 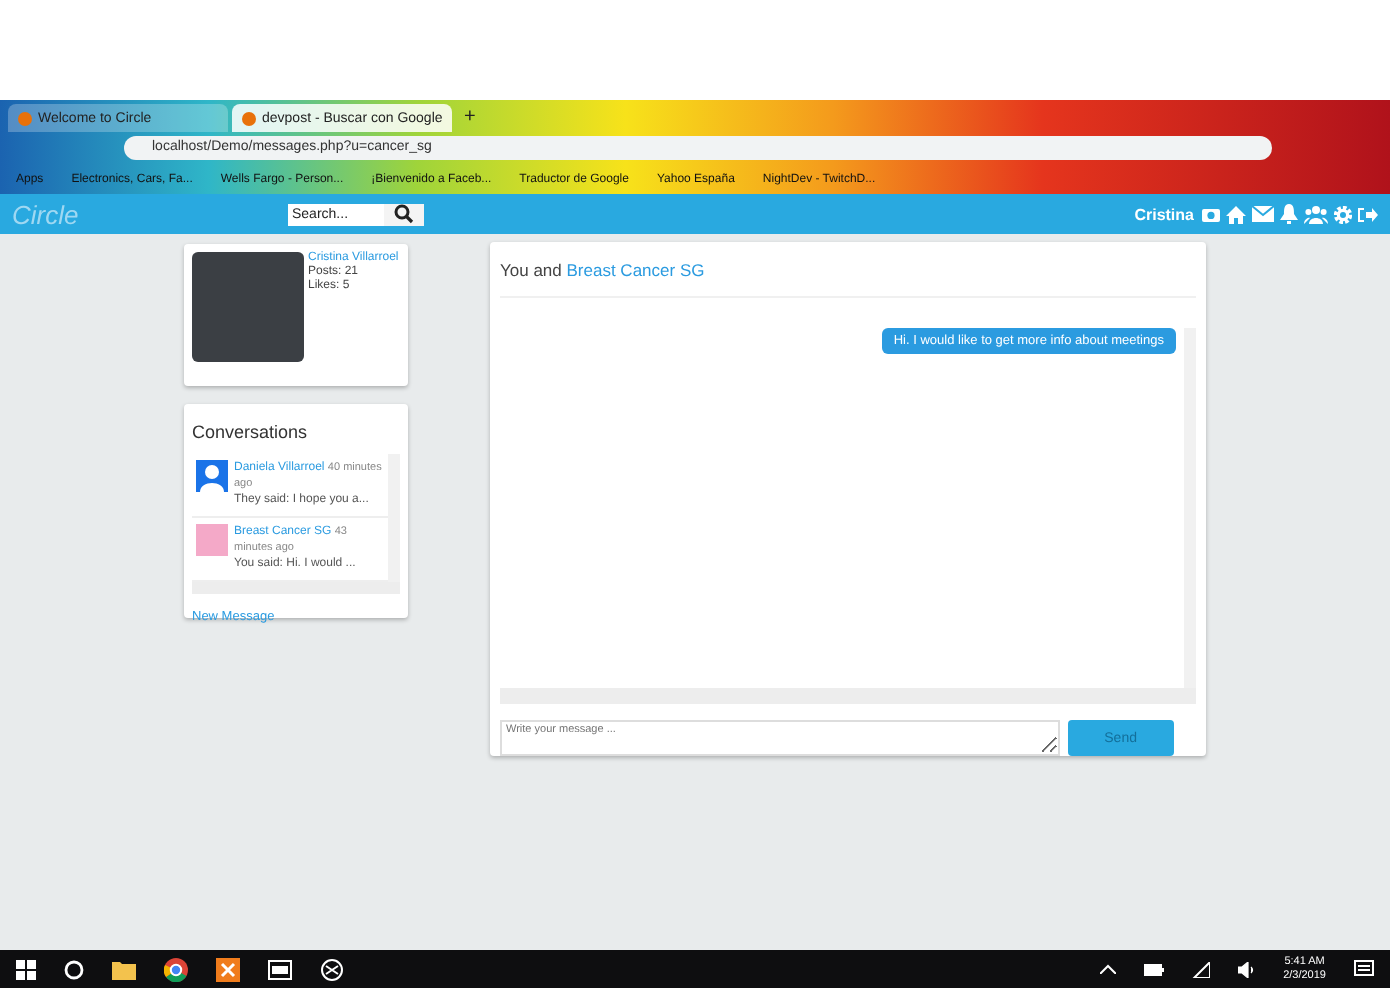 I want to click on speaker-icon, so click(x=1246, y=969).